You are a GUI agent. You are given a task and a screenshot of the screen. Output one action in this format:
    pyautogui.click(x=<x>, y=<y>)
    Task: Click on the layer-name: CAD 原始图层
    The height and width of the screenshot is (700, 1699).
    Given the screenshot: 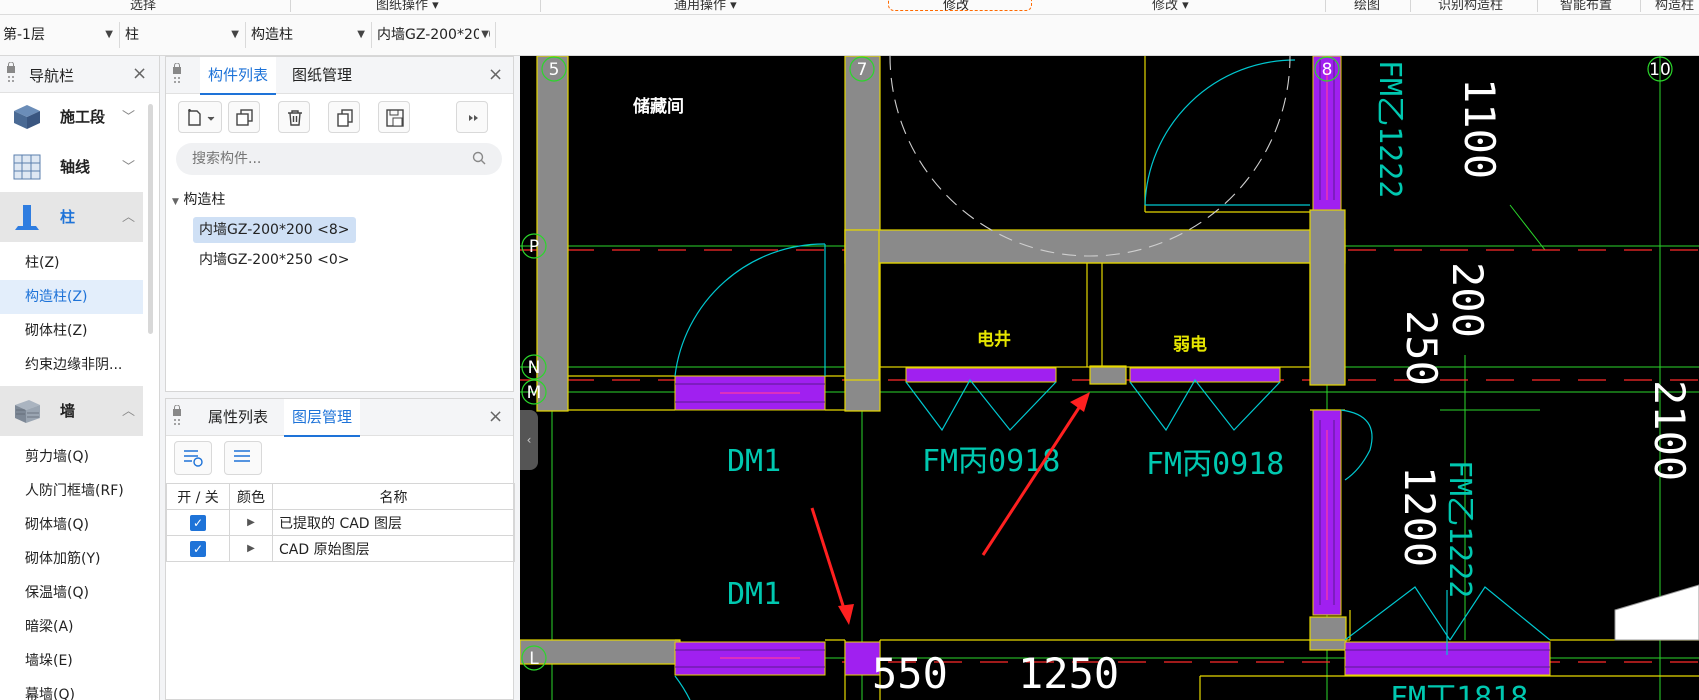 What is the action you would take?
    pyautogui.click(x=393, y=548)
    